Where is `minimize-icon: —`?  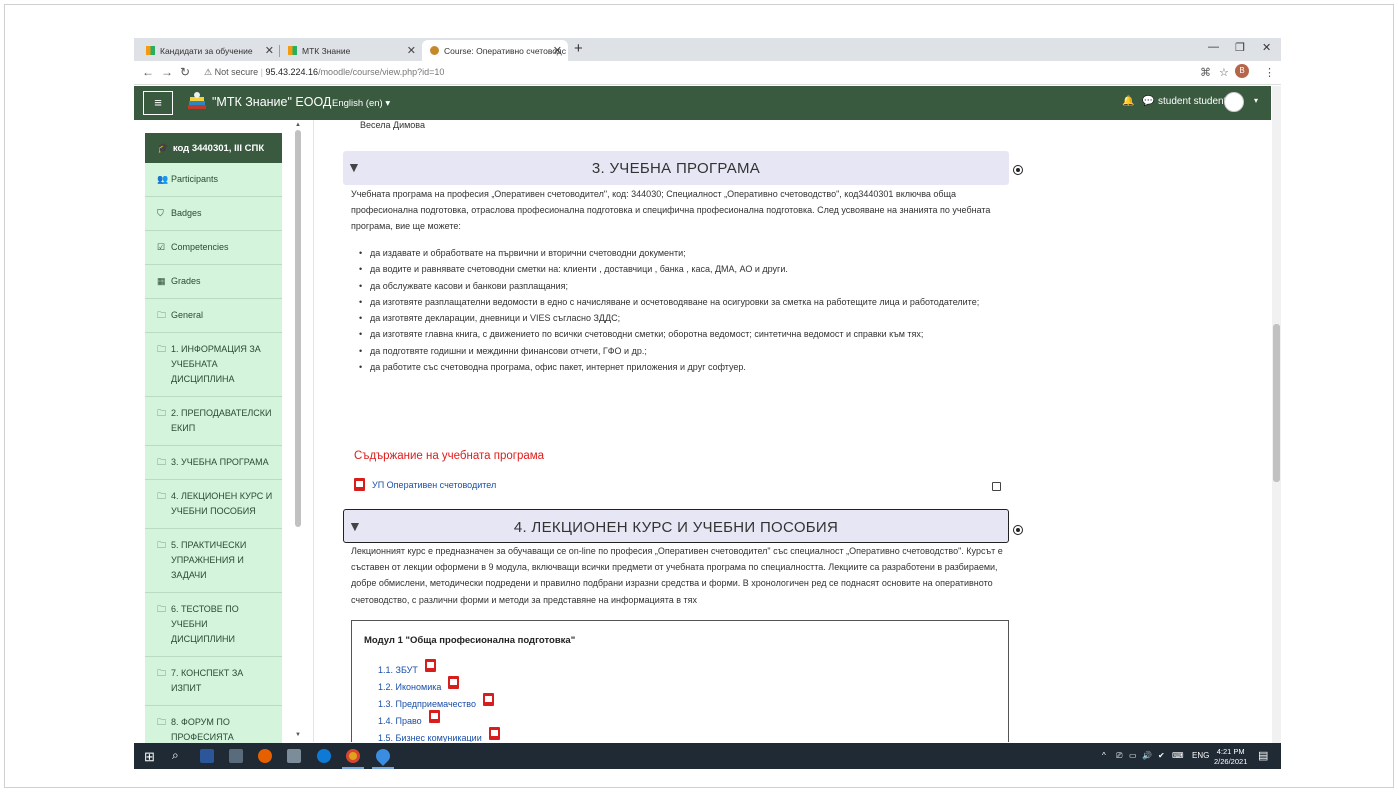 minimize-icon: — is located at coordinates (1213, 47).